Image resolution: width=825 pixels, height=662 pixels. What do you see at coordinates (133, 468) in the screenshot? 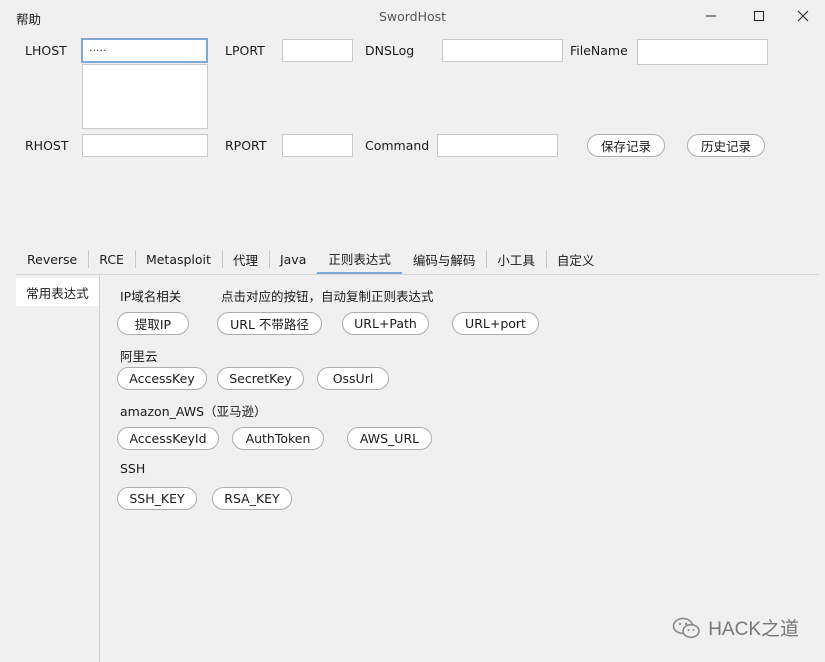
I see `ssh-section-heading: SSH` at bounding box center [133, 468].